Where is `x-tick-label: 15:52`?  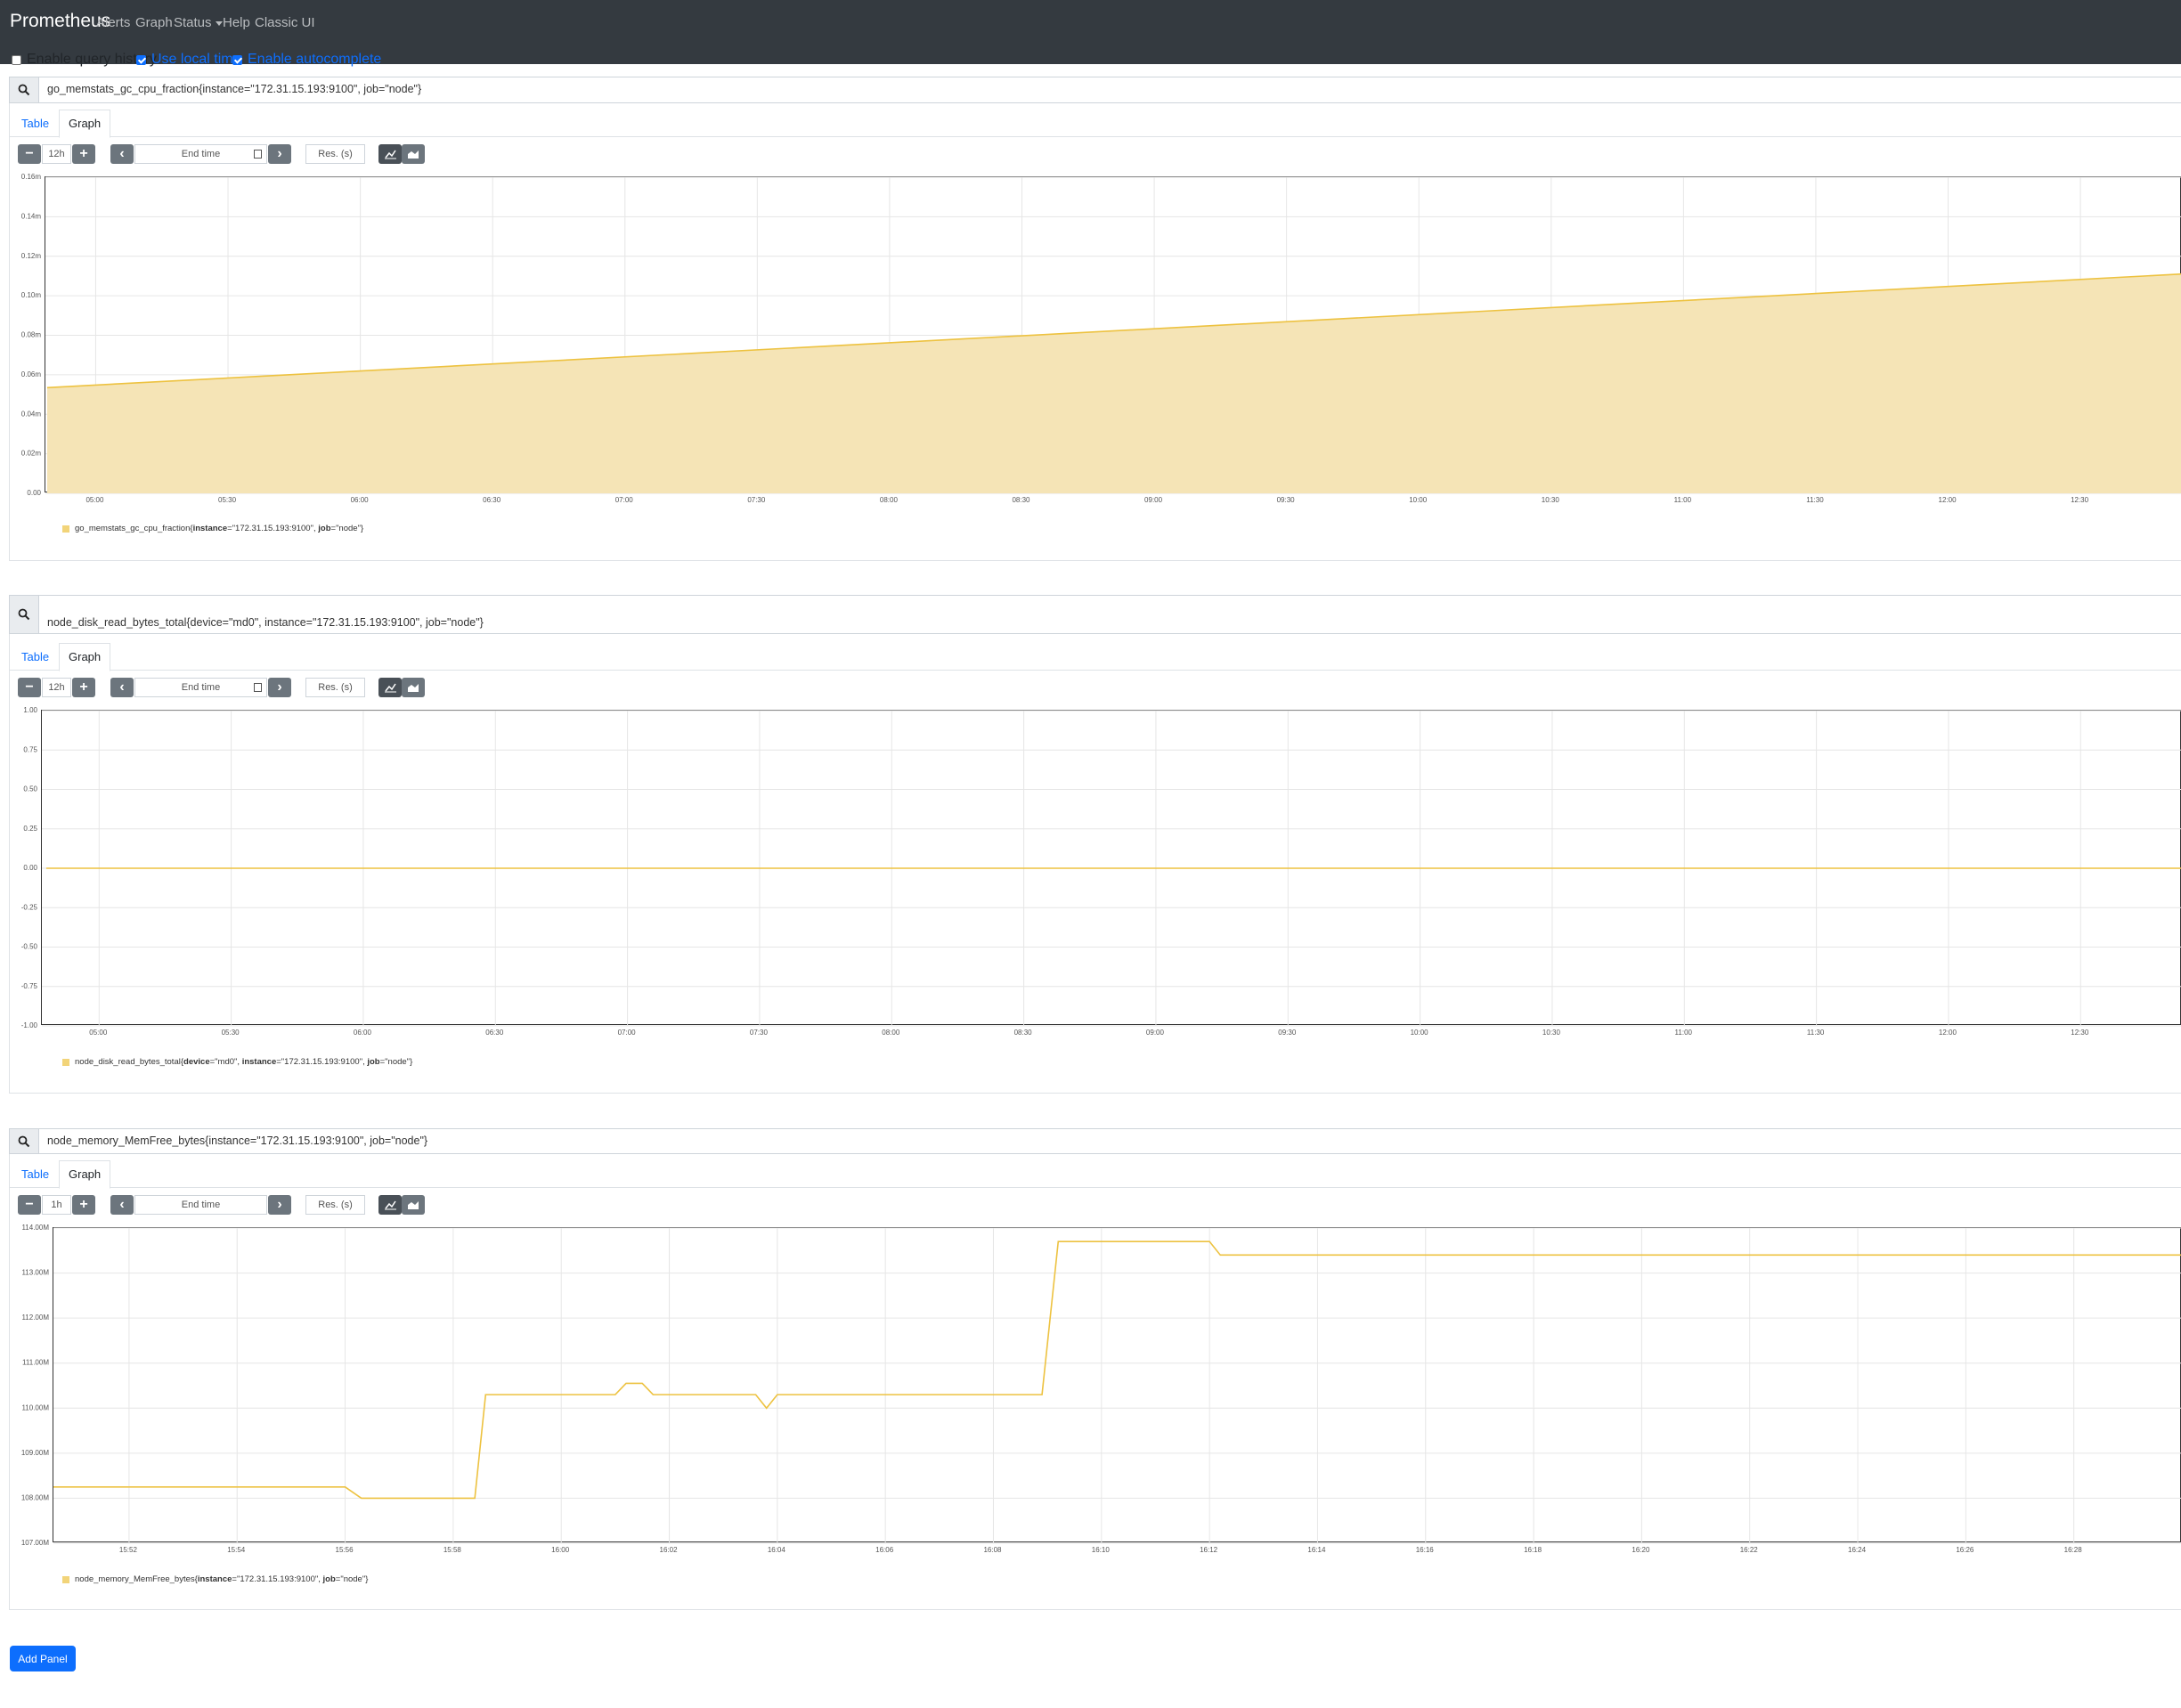 x-tick-label: 15:52 is located at coordinates (129, 1550).